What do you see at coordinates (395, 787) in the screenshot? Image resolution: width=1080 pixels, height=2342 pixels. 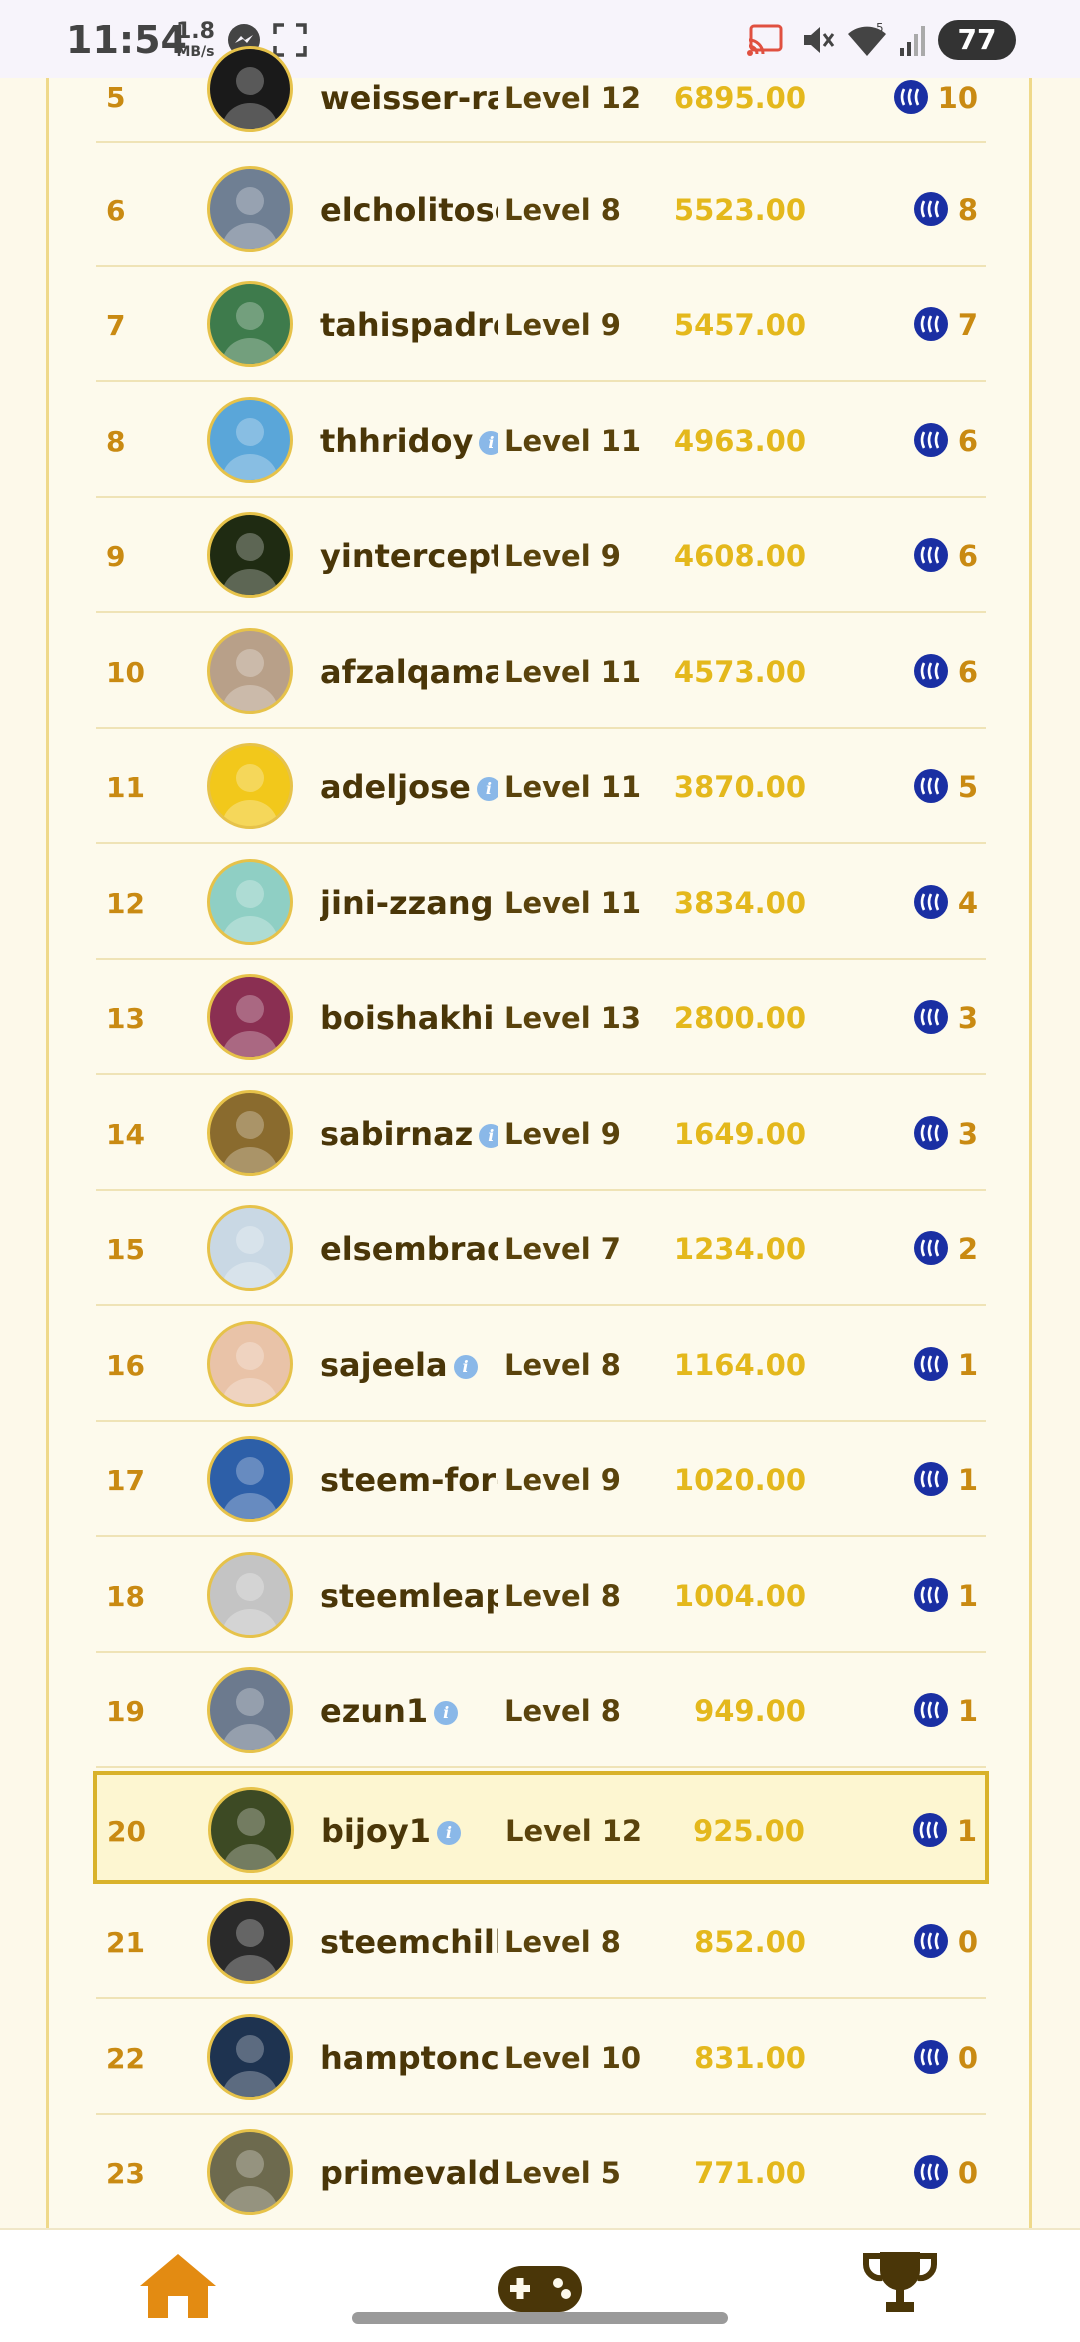 I see `username-text: adeljose` at bounding box center [395, 787].